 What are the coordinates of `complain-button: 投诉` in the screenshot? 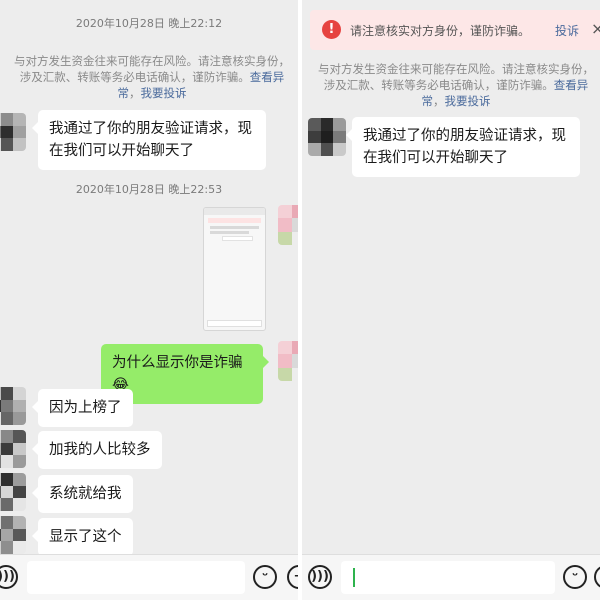 It's located at (567, 30).